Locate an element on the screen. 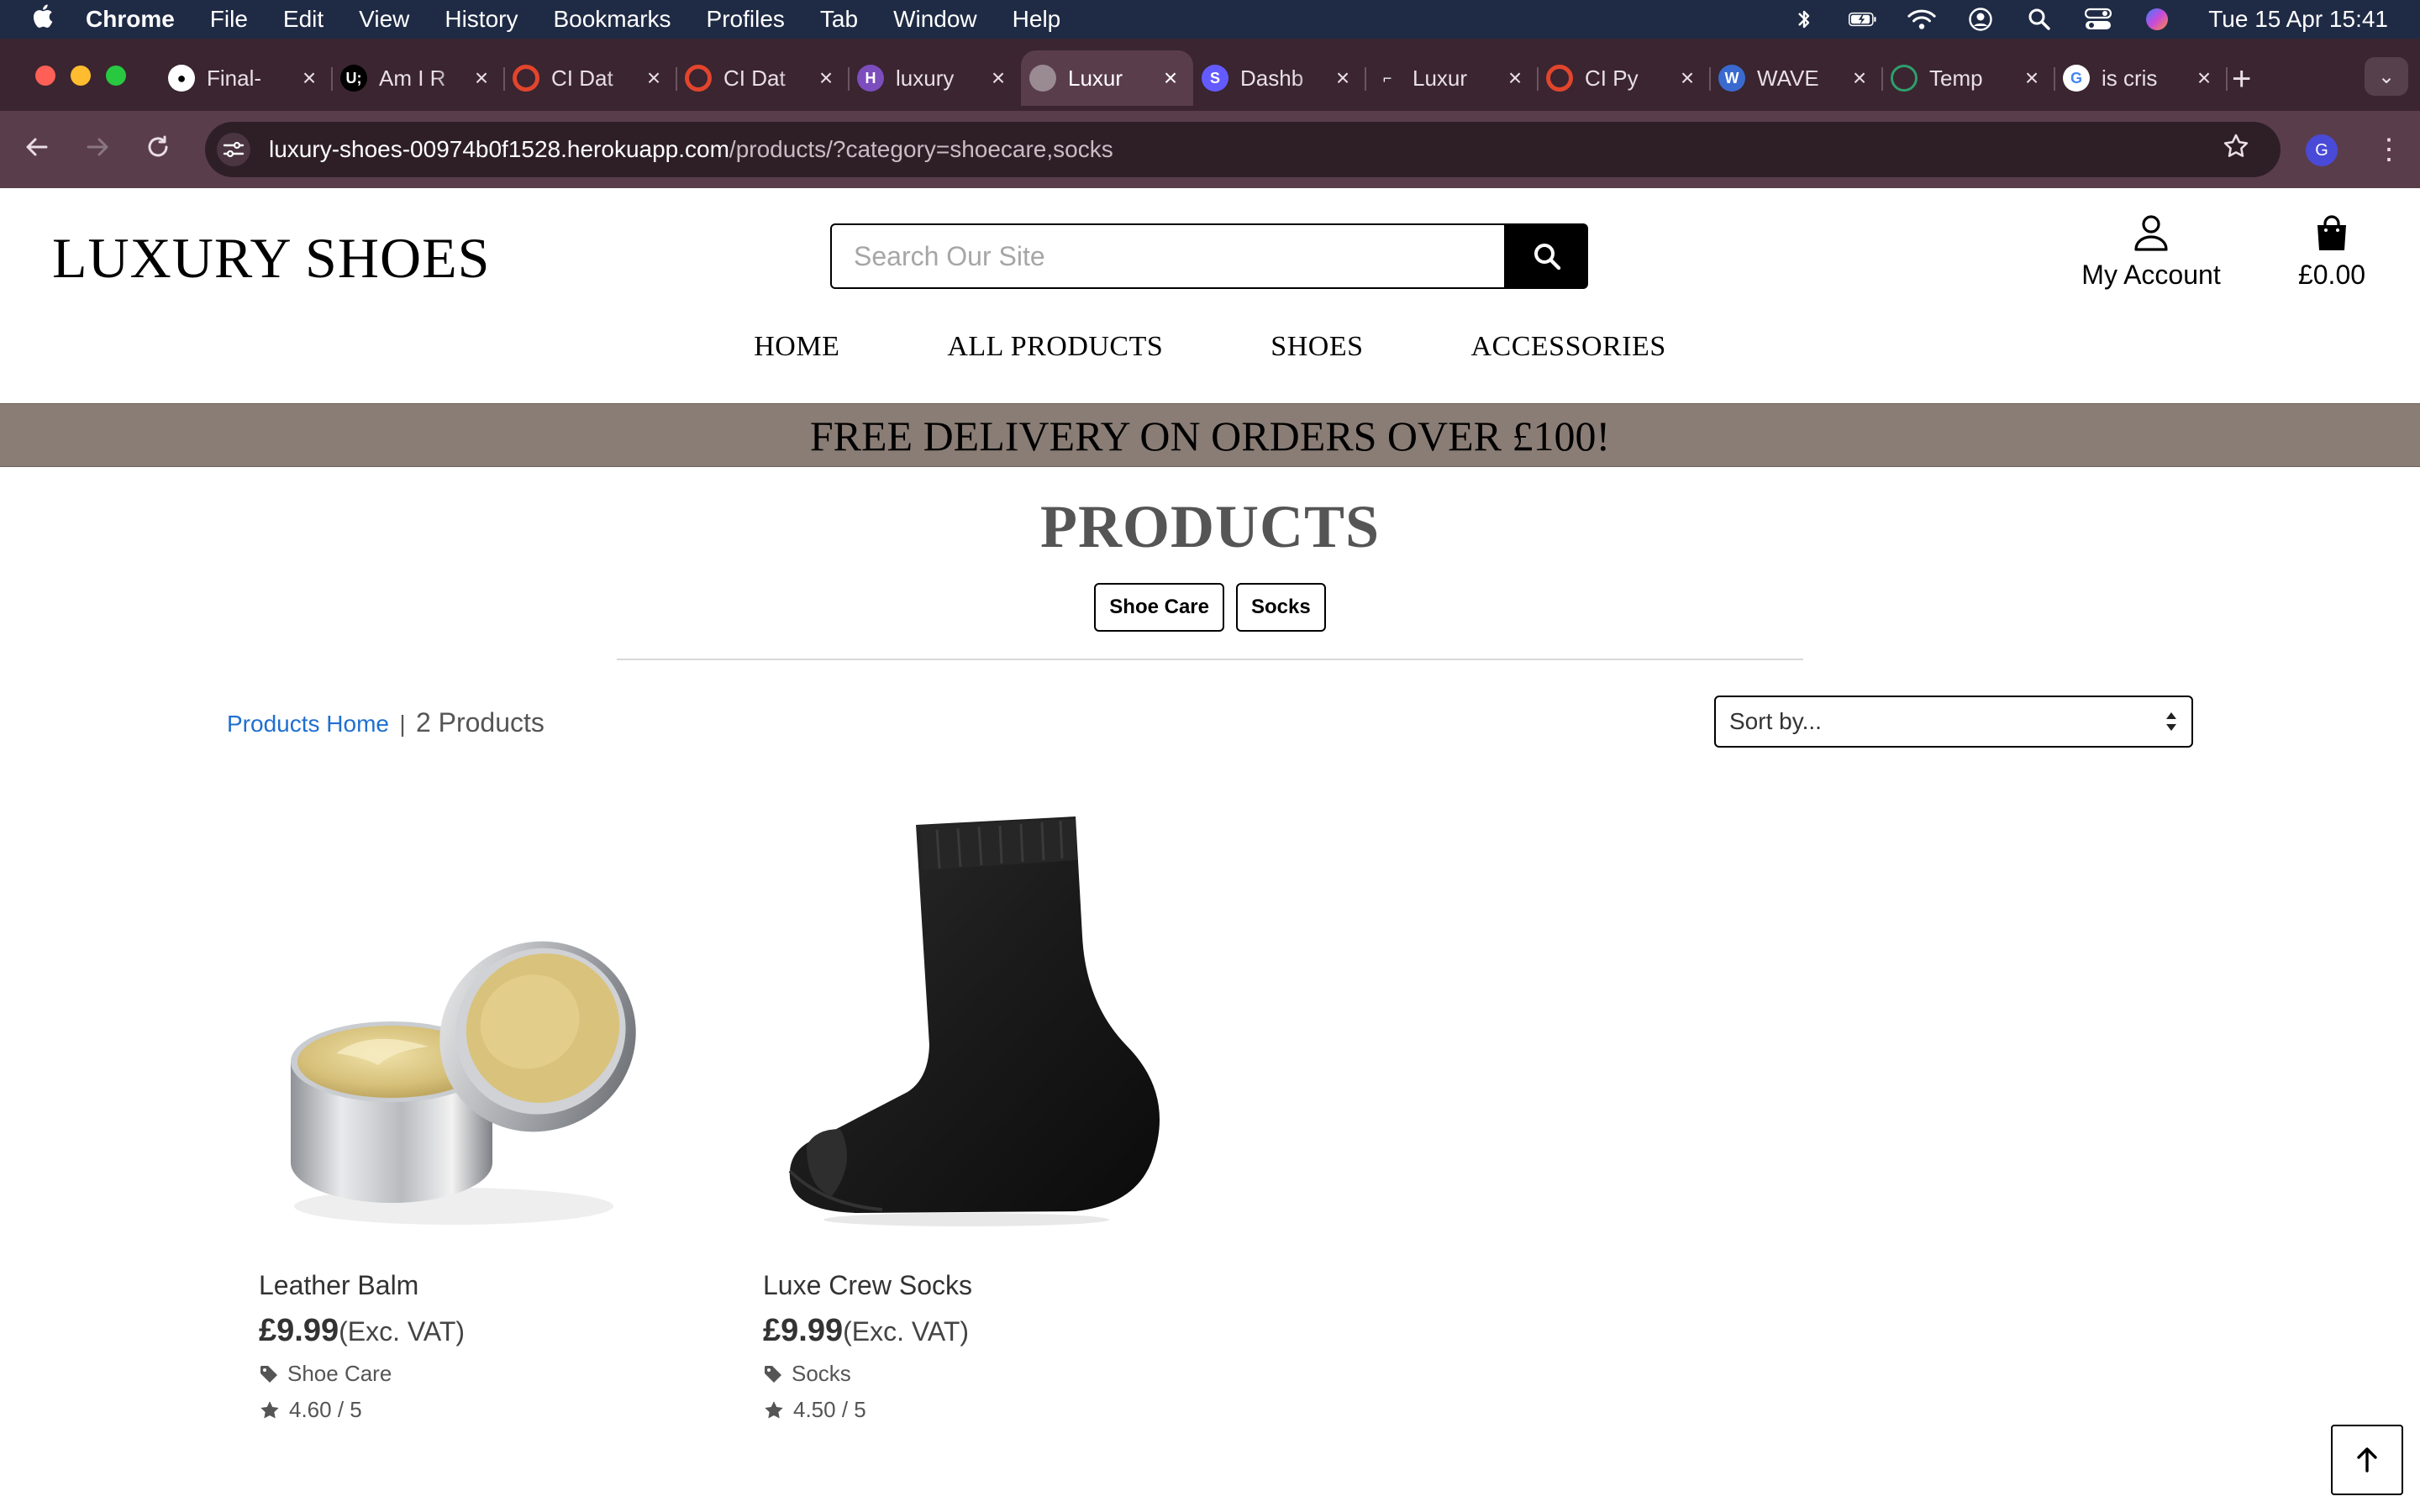 This screenshot has width=2420, height=1512. nav-shoes: SHOES is located at coordinates (1316, 347).